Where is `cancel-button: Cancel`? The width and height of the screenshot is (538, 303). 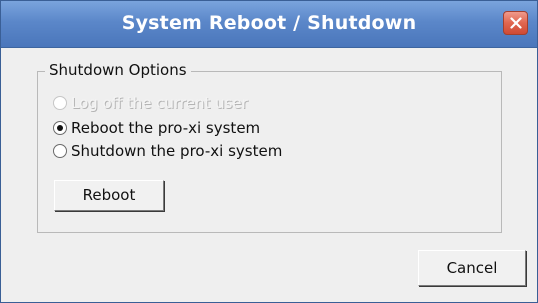 cancel-button: Cancel is located at coordinates (472, 268).